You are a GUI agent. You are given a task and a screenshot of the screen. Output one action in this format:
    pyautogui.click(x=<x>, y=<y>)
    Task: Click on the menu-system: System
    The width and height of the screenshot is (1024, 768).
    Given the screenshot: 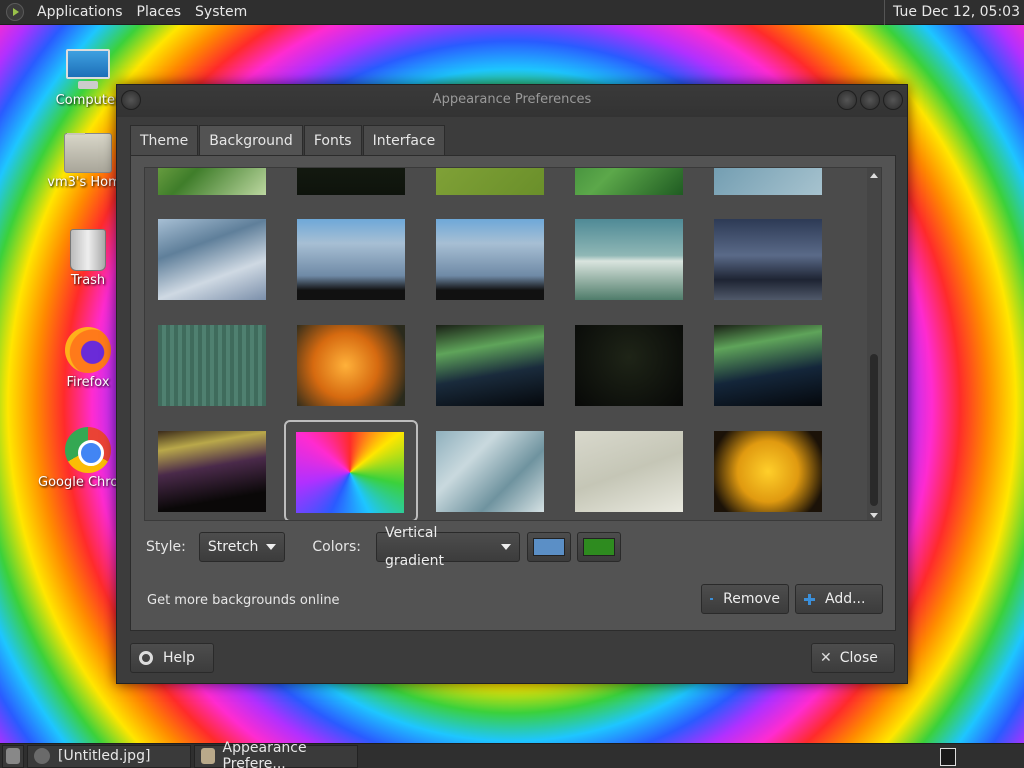 What is the action you would take?
    pyautogui.click(x=221, y=12)
    